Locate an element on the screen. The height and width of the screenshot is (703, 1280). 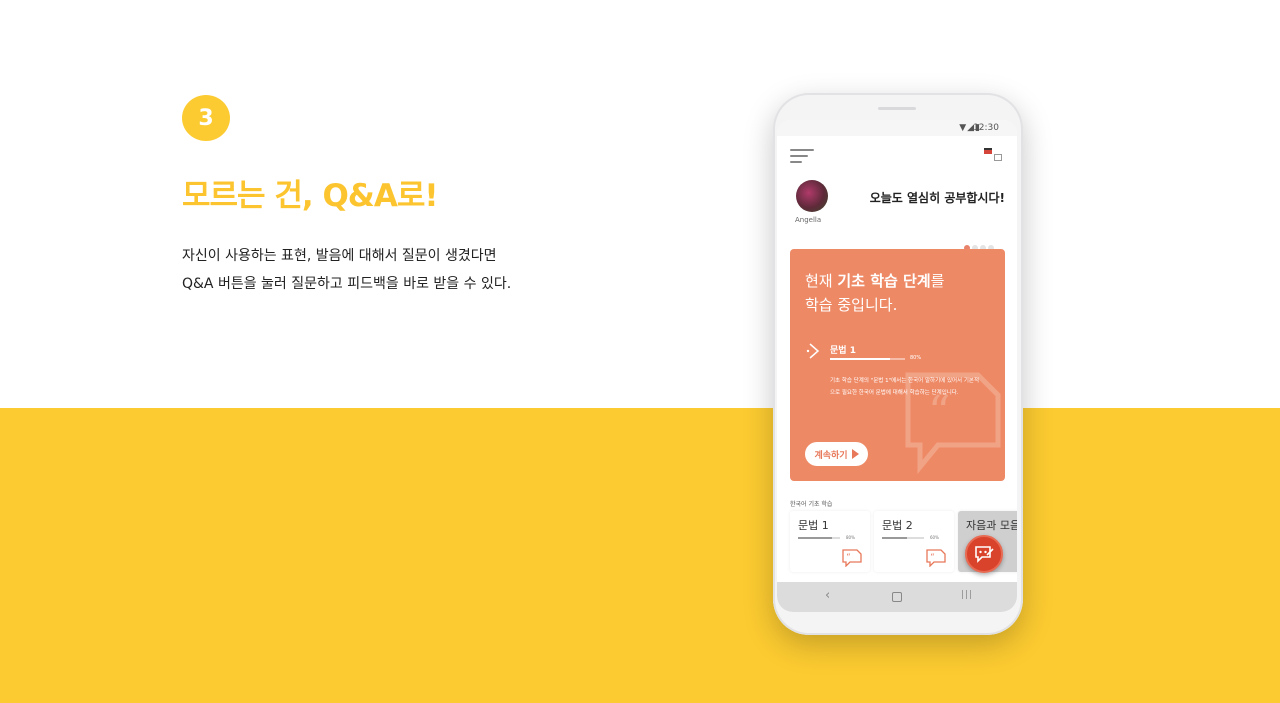
android-nav-bar: ‹ ||| is located at coordinates (897, 597).